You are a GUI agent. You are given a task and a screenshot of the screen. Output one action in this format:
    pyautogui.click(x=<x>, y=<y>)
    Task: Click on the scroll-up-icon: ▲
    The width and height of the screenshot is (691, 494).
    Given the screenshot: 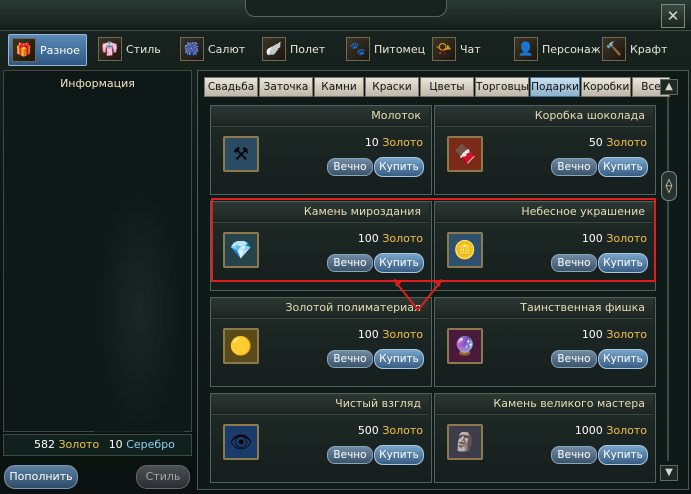 What is the action you would take?
    pyautogui.click(x=669, y=87)
    